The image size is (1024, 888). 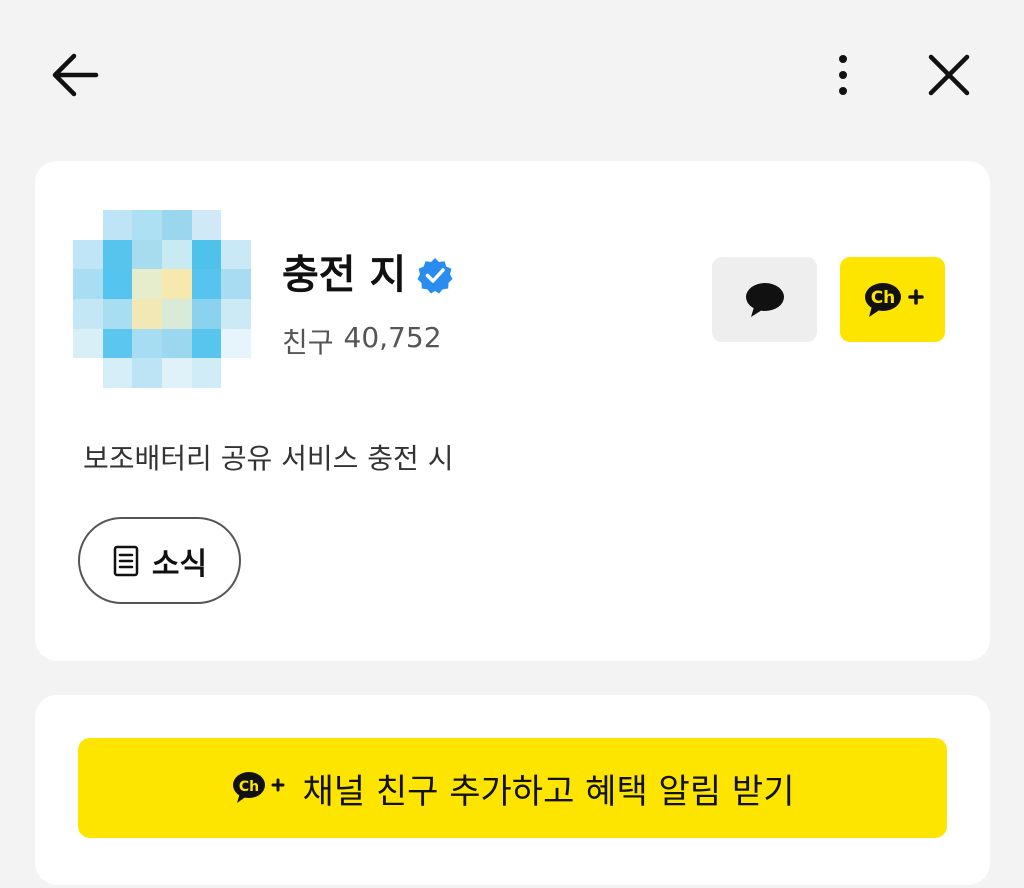 I want to click on close-icon, so click(x=949, y=75).